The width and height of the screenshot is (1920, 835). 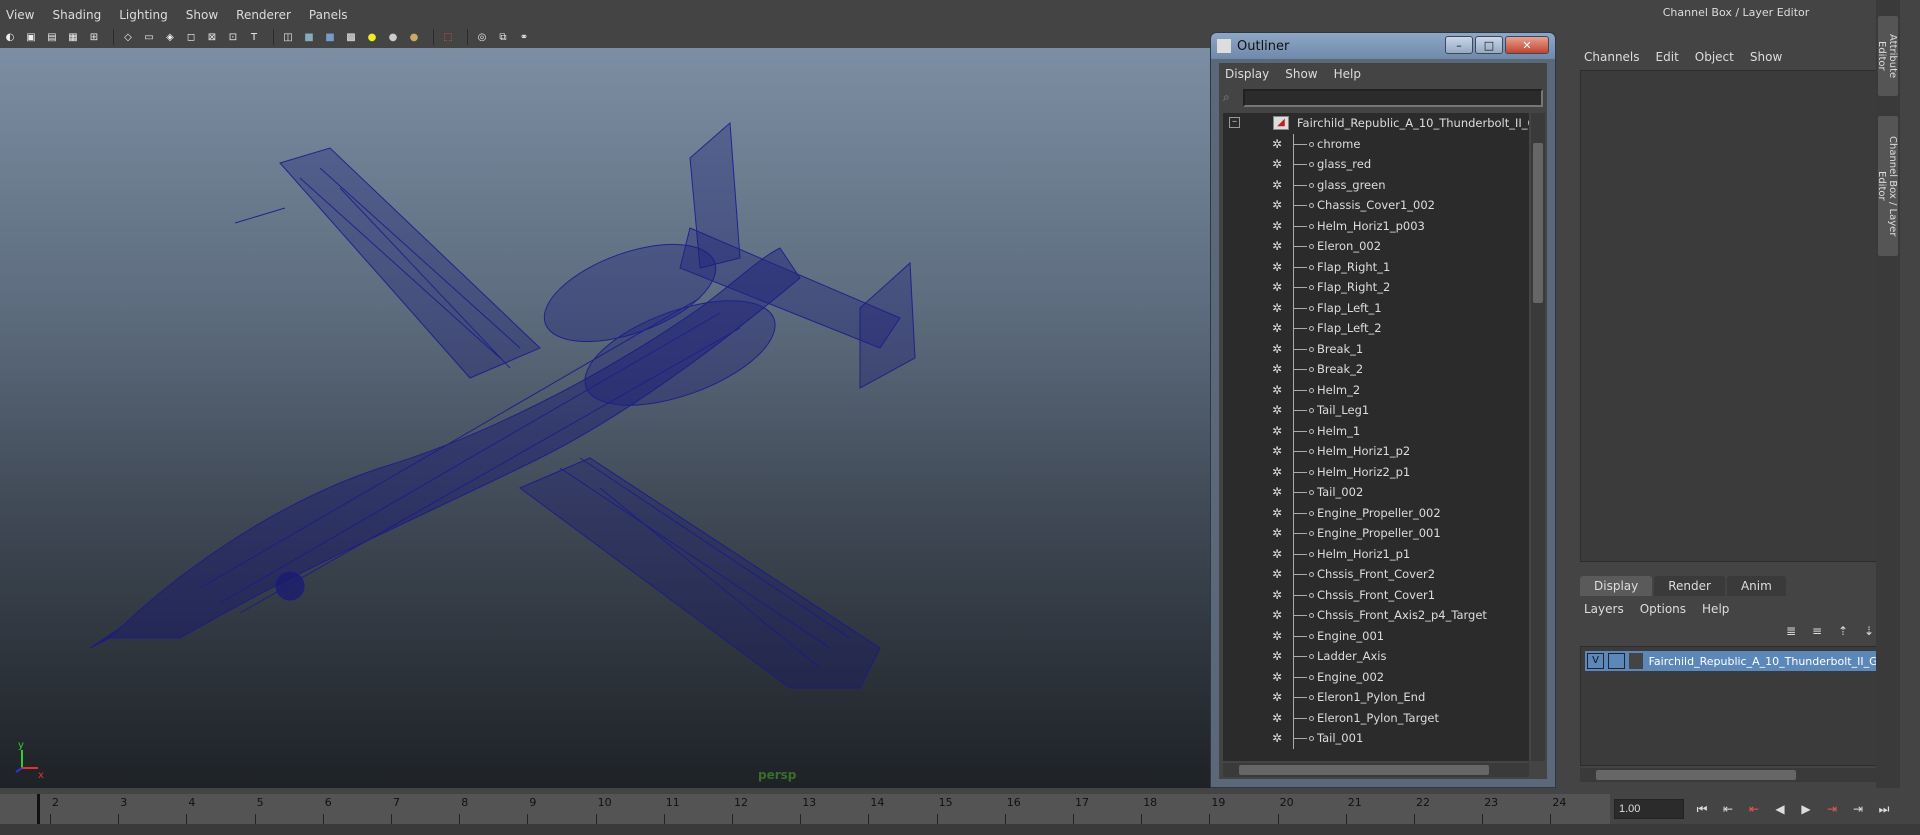 What do you see at coordinates (1822, 632) in the screenshot?
I see `new-layer-selected-icon: ≡` at bounding box center [1822, 632].